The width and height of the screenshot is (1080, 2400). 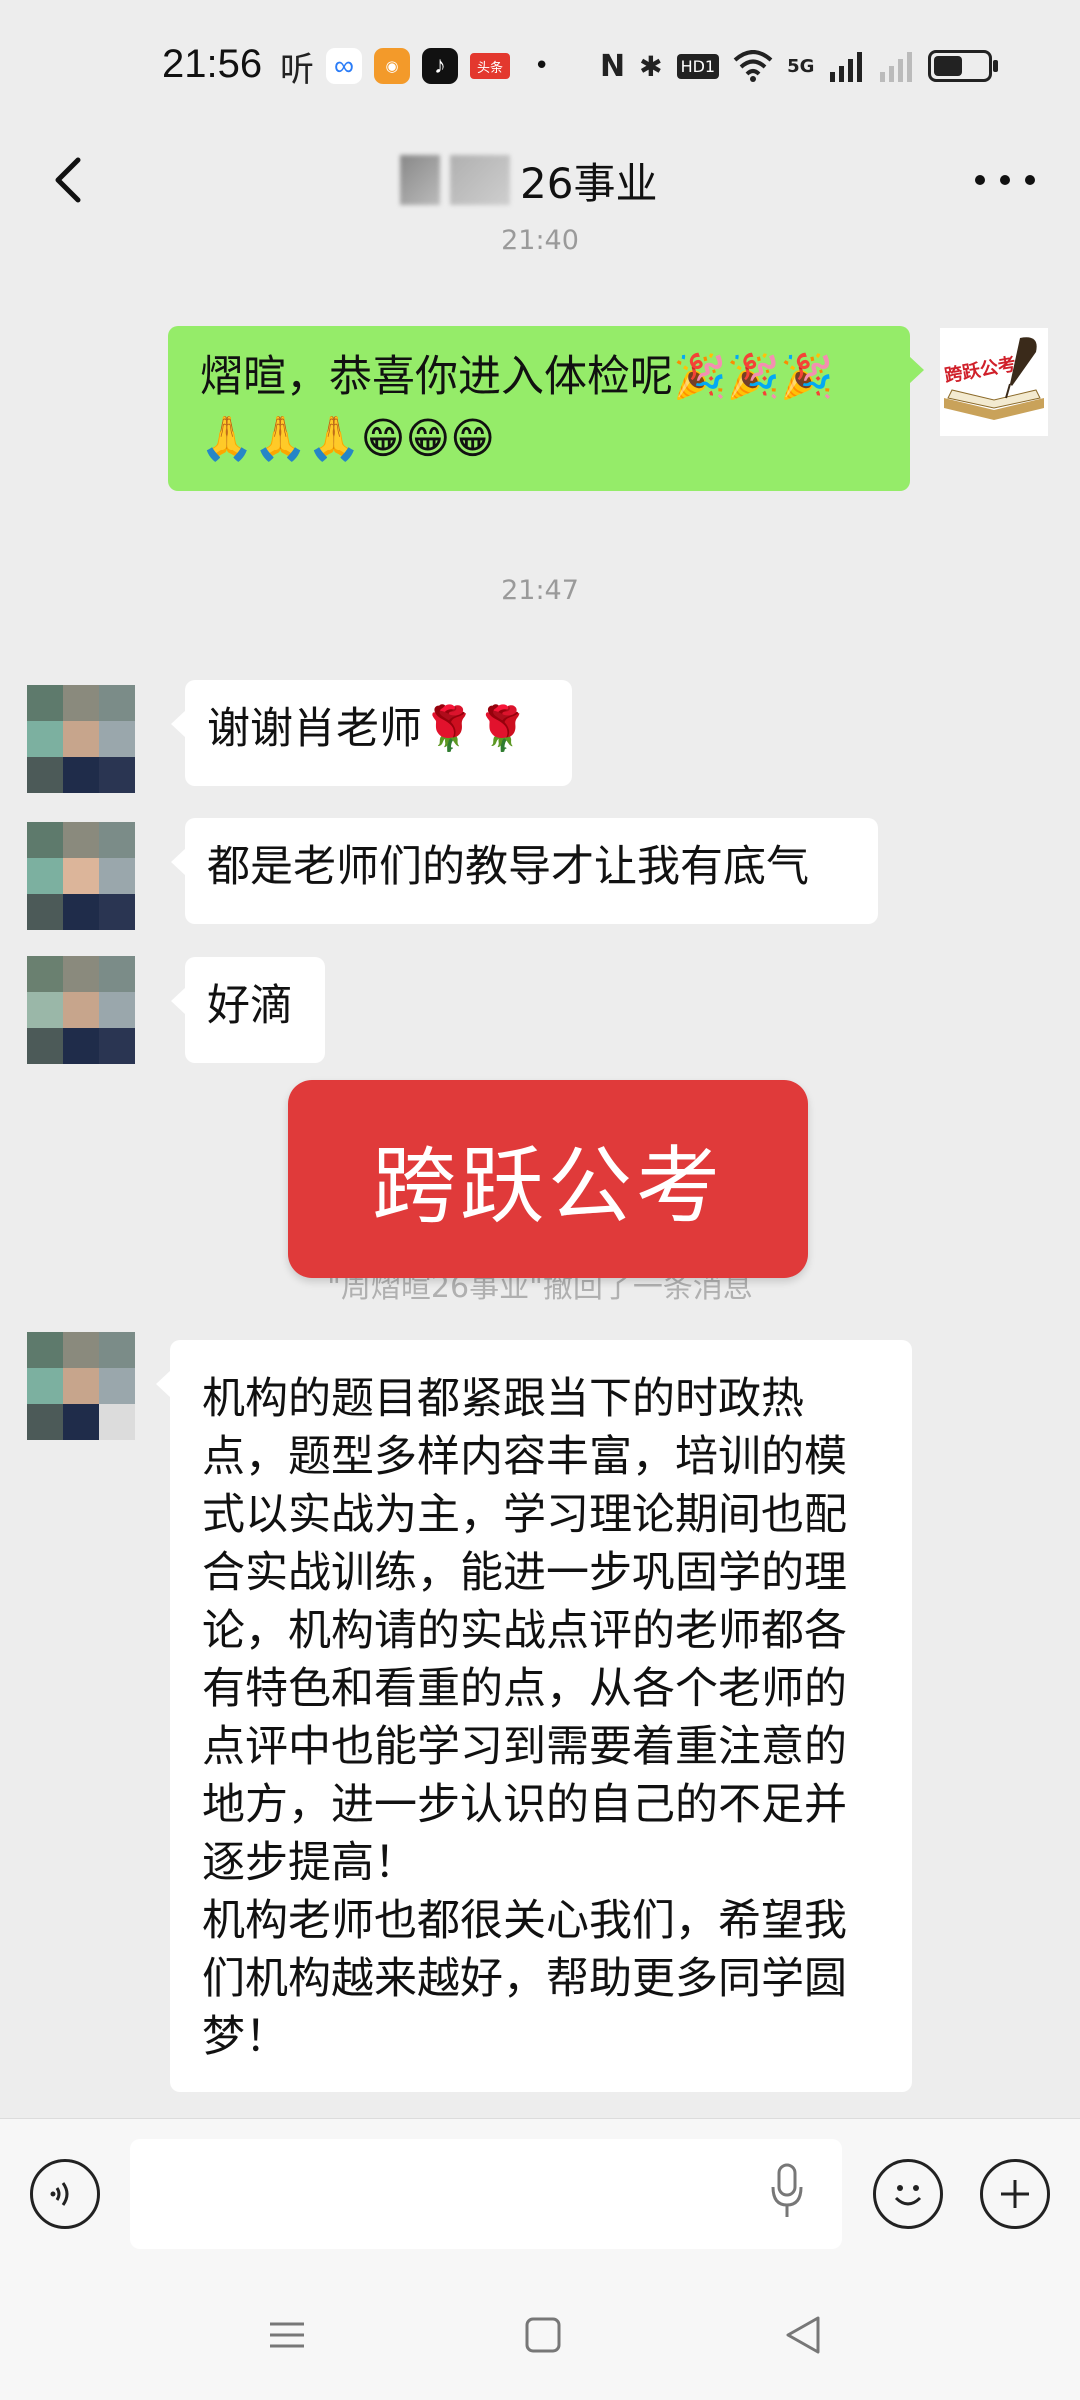 What do you see at coordinates (524, 1573) in the screenshot?
I see `message-line: 合实战训练，能进一步巩固学的理` at bounding box center [524, 1573].